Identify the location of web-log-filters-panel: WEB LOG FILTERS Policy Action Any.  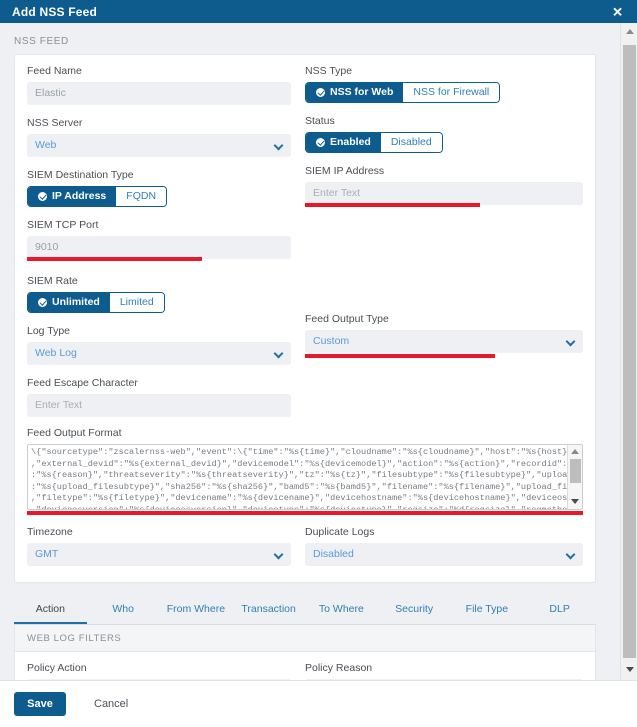
(305, 652).